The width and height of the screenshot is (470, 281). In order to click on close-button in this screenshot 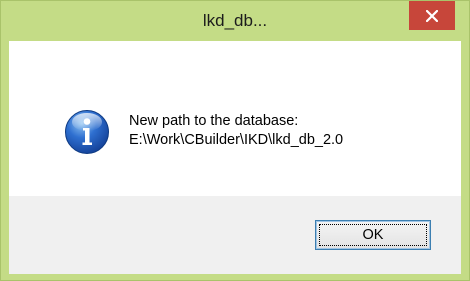, I will do `click(432, 15)`.